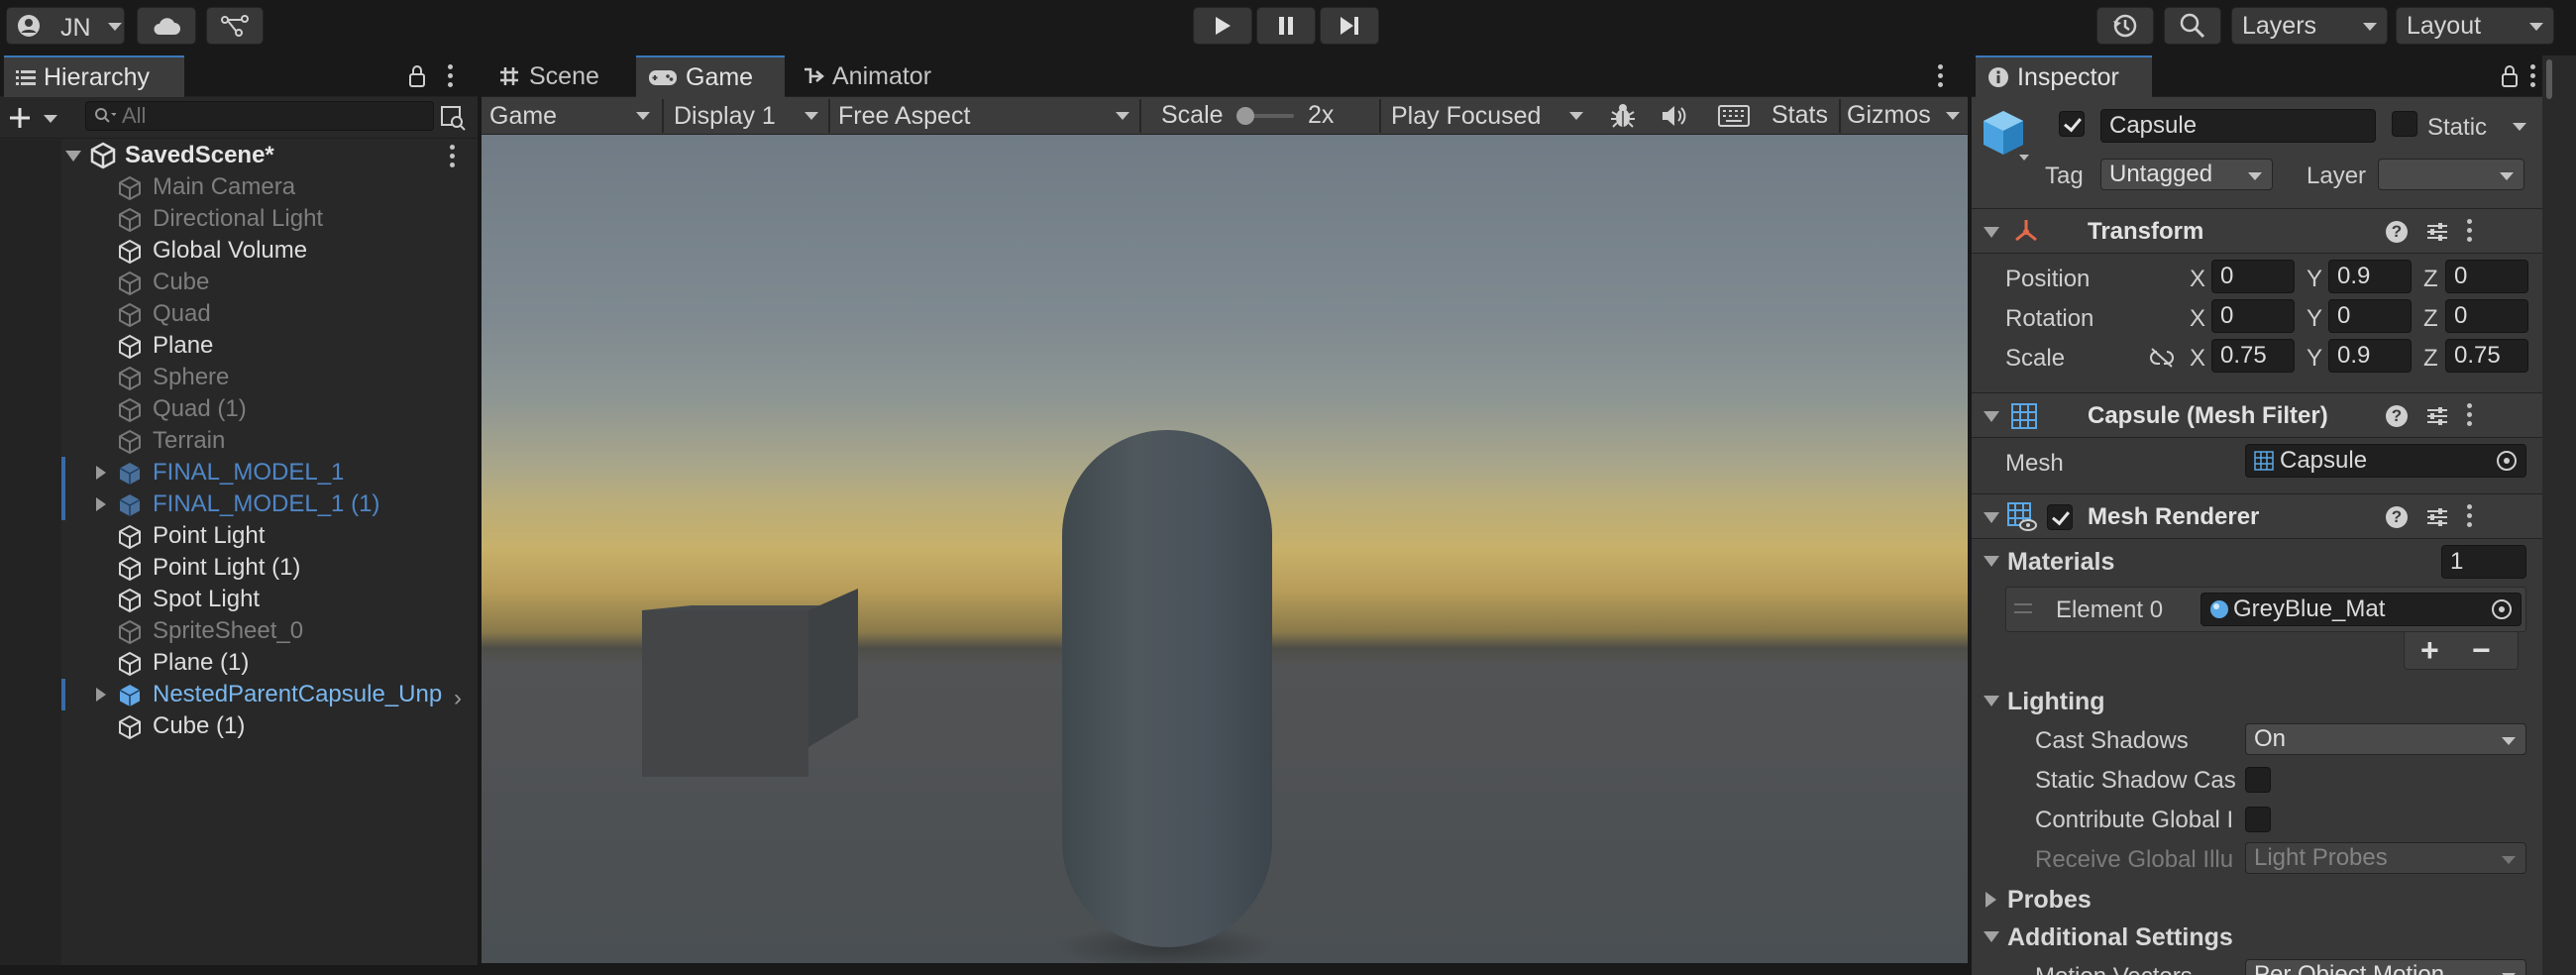  What do you see at coordinates (239, 377) in the screenshot?
I see `hierarchy-item: Sphere` at bounding box center [239, 377].